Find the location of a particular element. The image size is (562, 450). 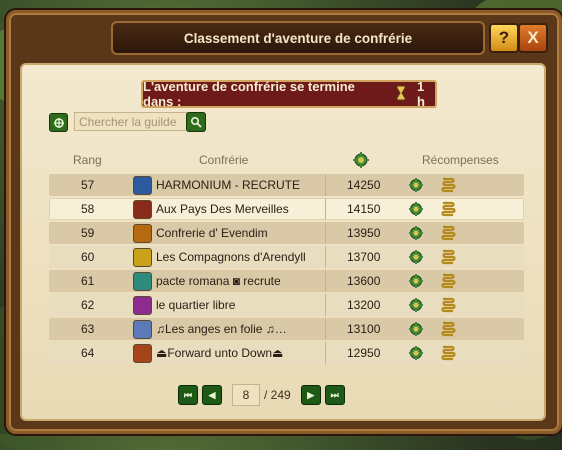

row-rank: 59 is located at coordinates (88, 233).